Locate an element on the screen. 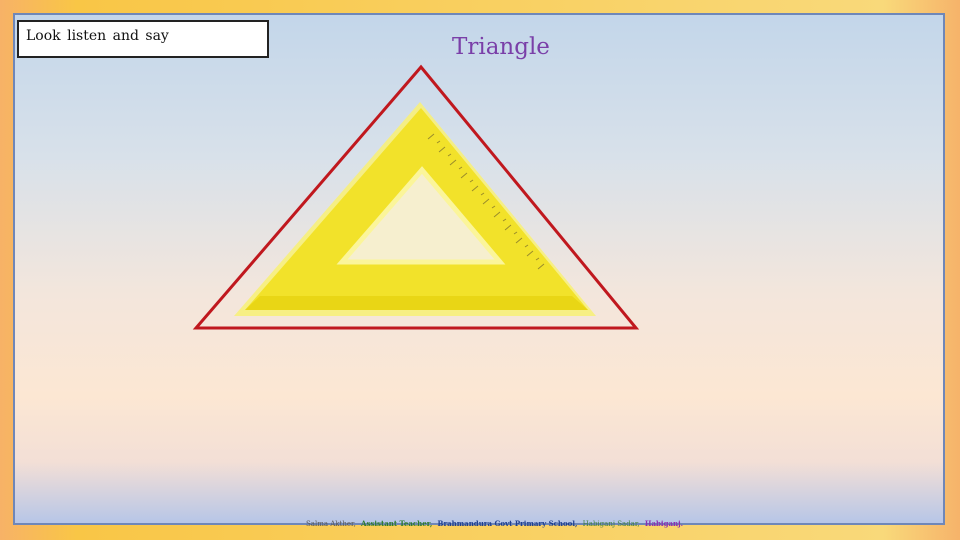  footer-role: Assistant Teacher, is located at coordinates (397, 523).